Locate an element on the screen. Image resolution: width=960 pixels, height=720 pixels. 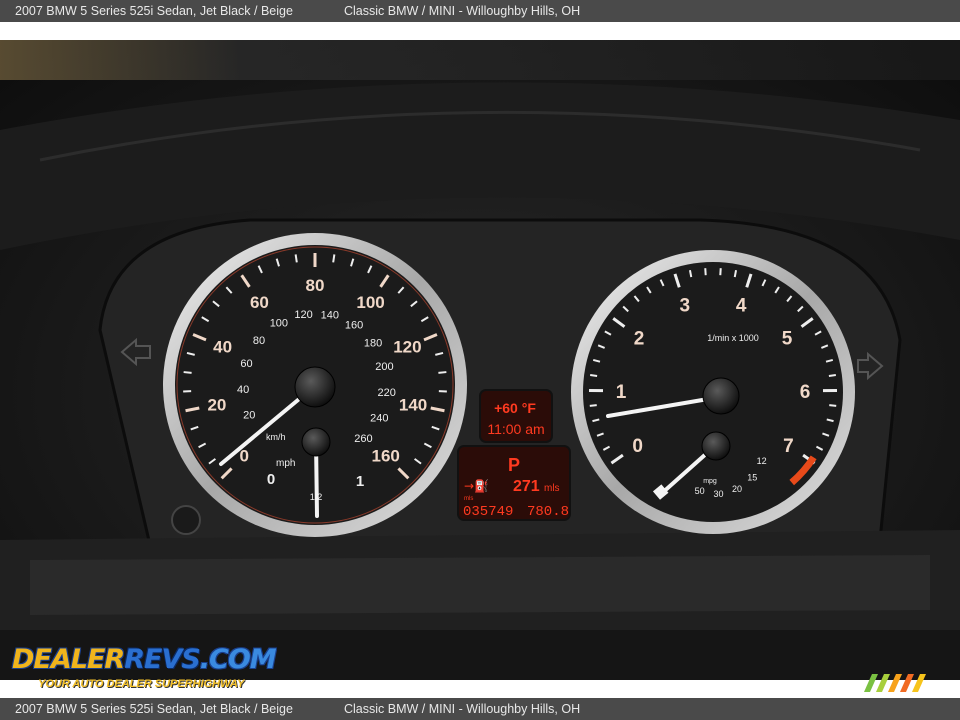
fuel-label-full: 1 is located at coordinates (360, 481).